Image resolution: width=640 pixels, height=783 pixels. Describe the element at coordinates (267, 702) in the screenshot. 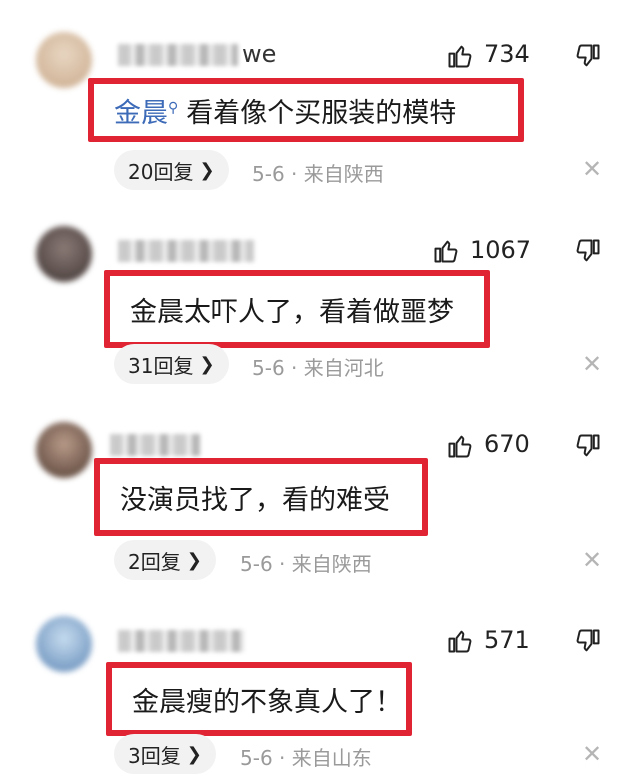

I see `comment-body: 金晨瘦的不象真人了！` at that location.